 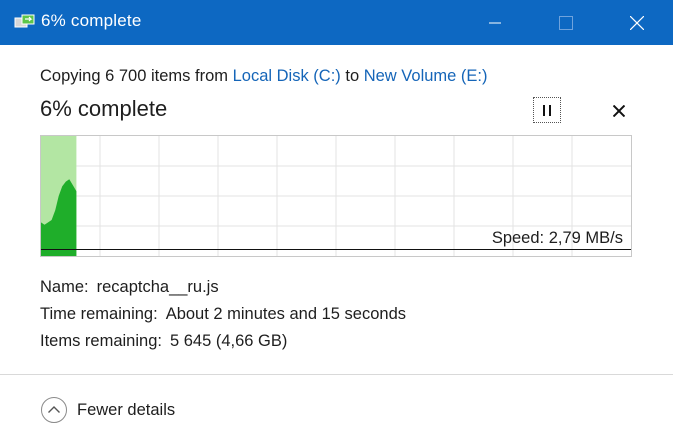 I want to click on close-window-button, so click(x=637, y=22).